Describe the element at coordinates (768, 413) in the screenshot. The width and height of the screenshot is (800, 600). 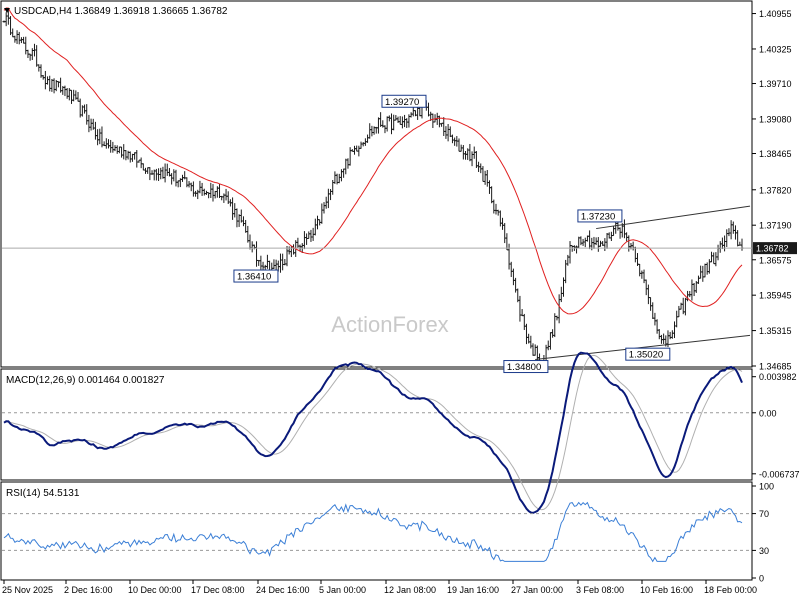
I see `macd-tick-label: 0.00` at that location.